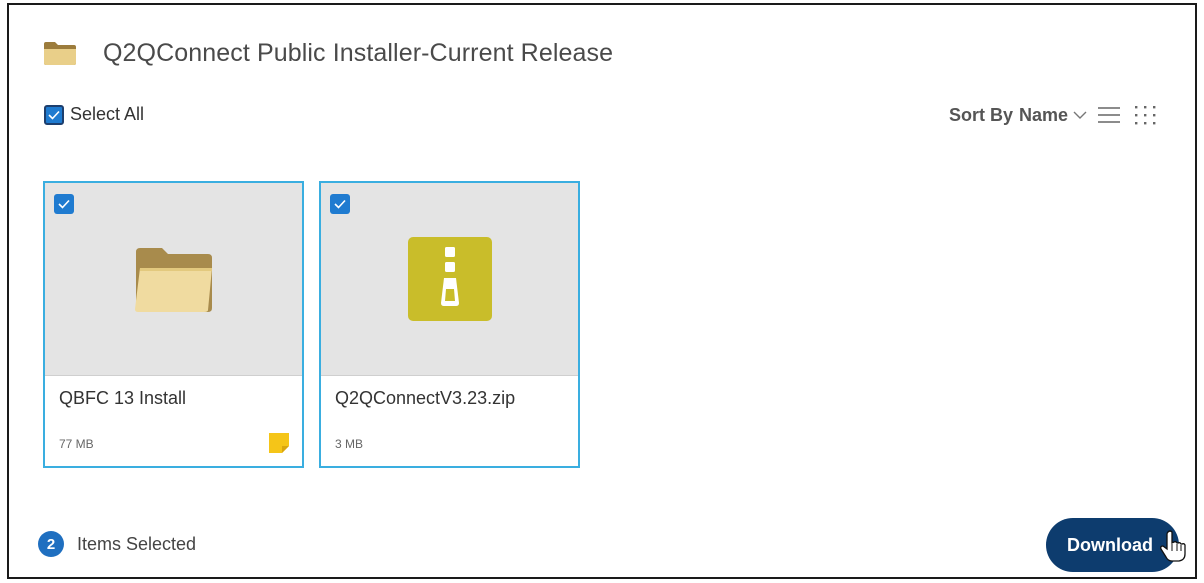  Describe the element at coordinates (51, 544) in the screenshot. I see `selected-count-badge: 2` at that location.